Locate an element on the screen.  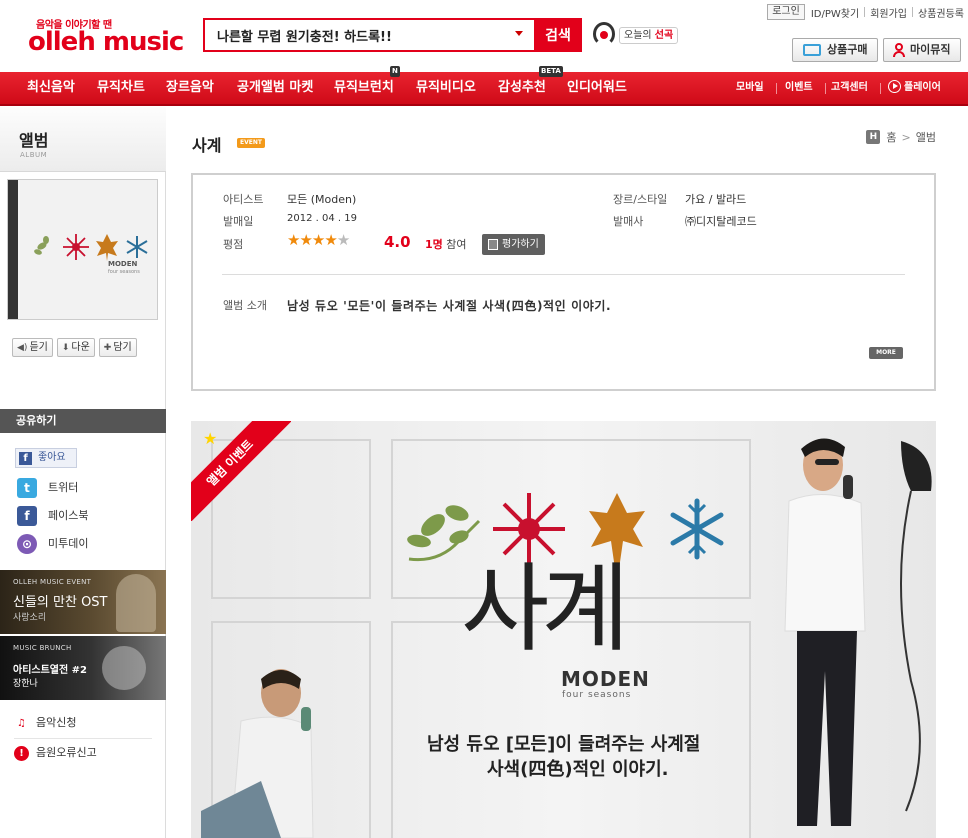
cover-subtitle: four seasons is located at coordinates (124, 272).